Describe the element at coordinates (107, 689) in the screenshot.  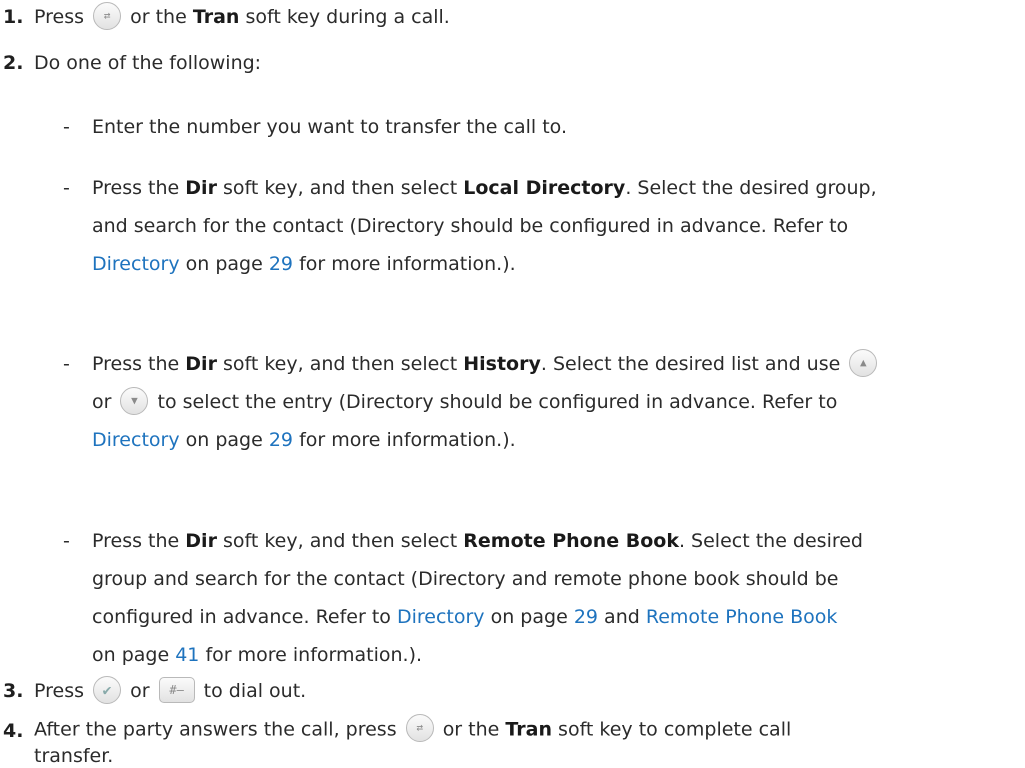
I see `ok-check-key-icon: ✔` at that location.